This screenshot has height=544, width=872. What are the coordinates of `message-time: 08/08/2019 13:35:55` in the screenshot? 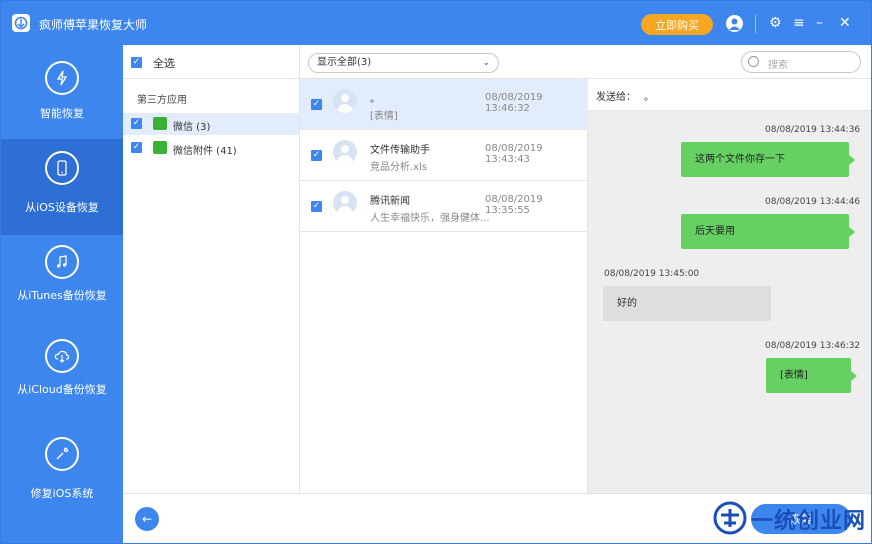 It's located at (514, 205).